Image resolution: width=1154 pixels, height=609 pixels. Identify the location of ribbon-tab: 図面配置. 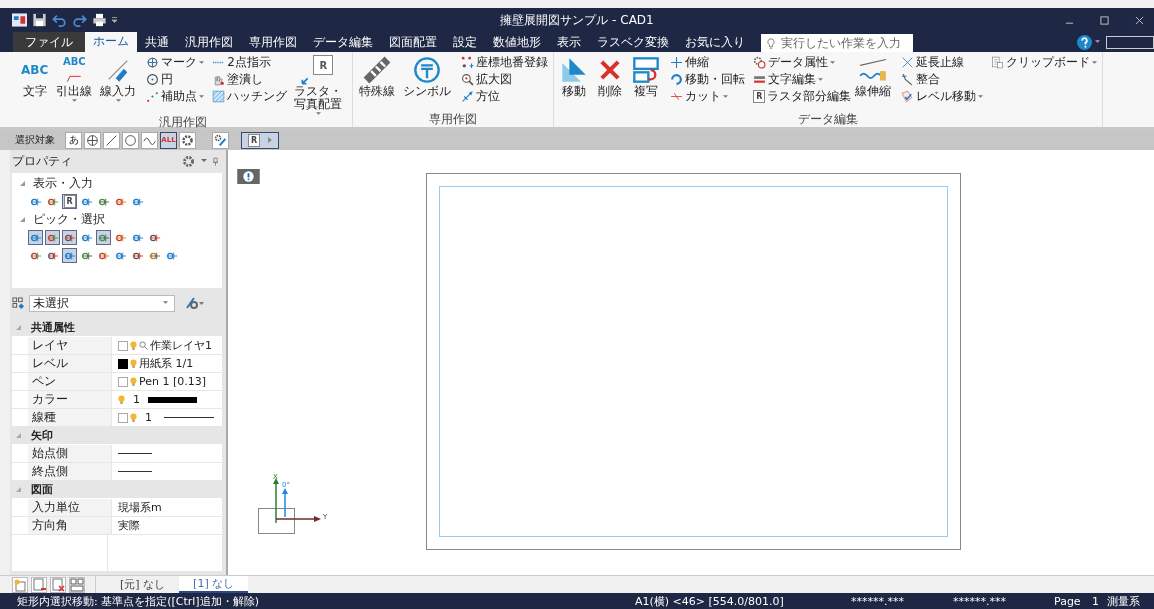
(413, 42).